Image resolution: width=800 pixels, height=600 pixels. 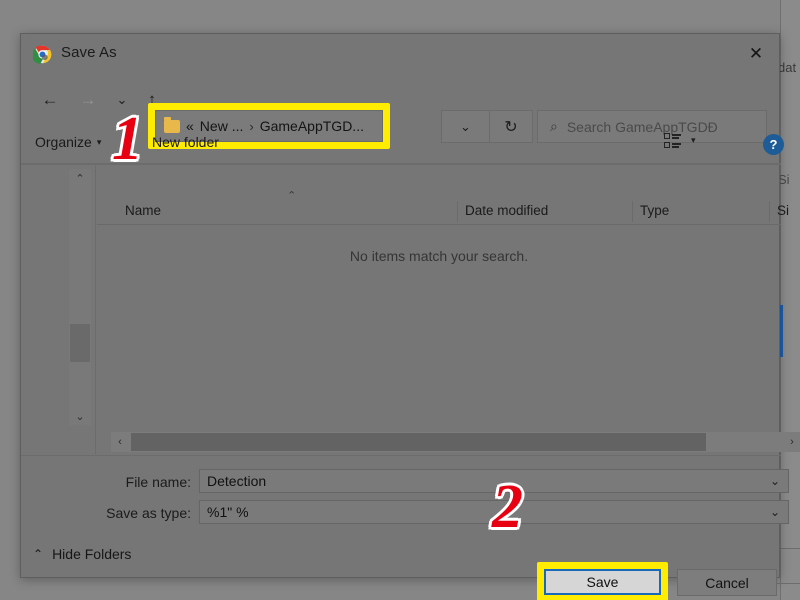 What do you see at coordinates (401, 567) in the screenshot?
I see `dialog-footer: ⌃ Hide Folders Save Cancel` at bounding box center [401, 567].